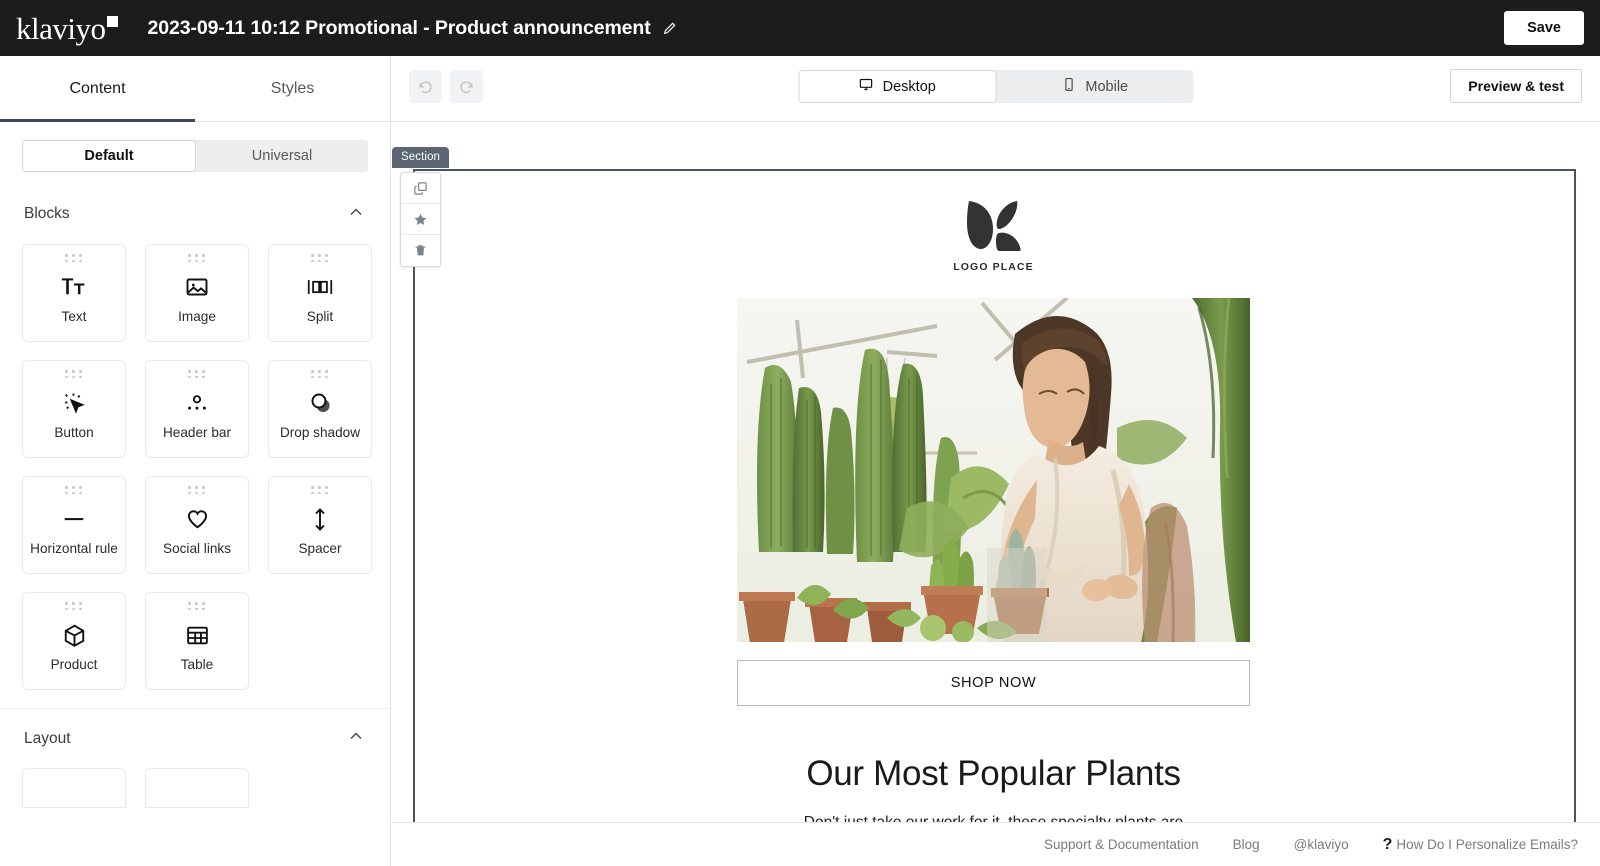 The height and width of the screenshot is (866, 1600). I want to click on sidebar-tabs: Content Styles, so click(195, 89).